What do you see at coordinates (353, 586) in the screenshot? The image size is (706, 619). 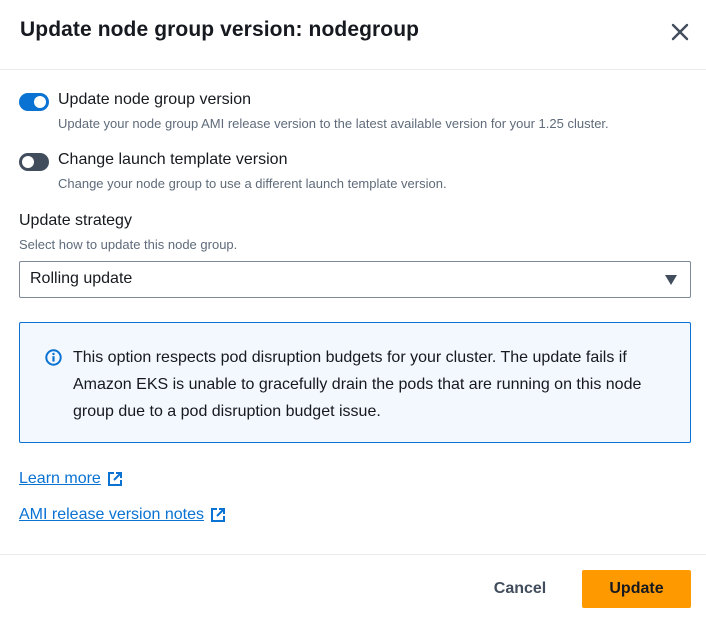 I see `modal-footer: Cancel Update` at bounding box center [353, 586].